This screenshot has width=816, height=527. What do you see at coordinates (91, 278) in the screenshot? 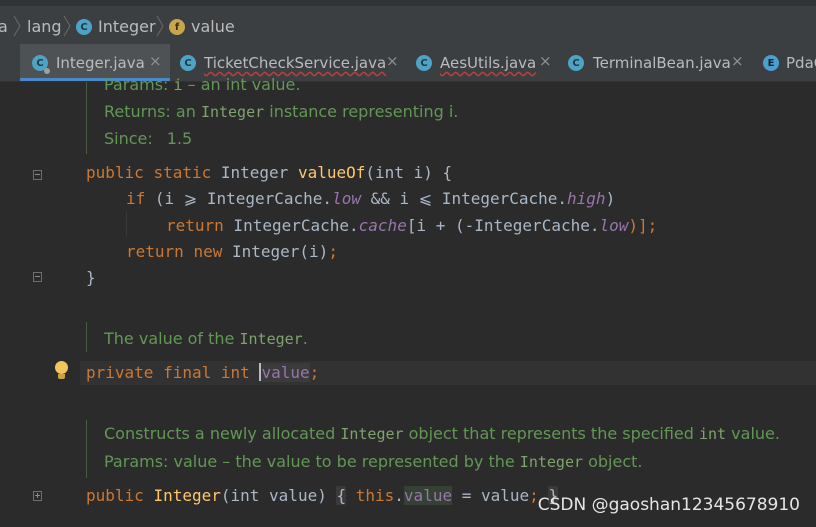
I see `code-line-close-brace: }` at bounding box center [91, 278].